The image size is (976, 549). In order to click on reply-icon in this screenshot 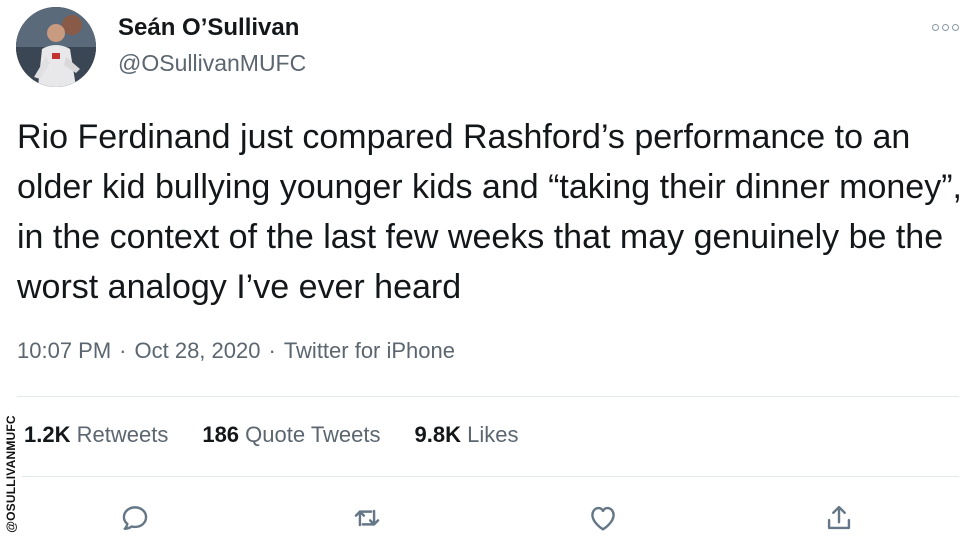, I will do `click(135, 518)`.